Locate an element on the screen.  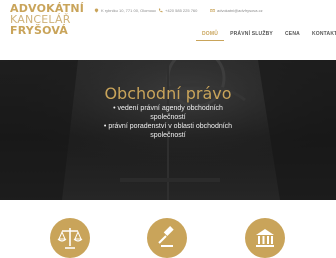
envelope-icon is located at coordinates (212, 10).